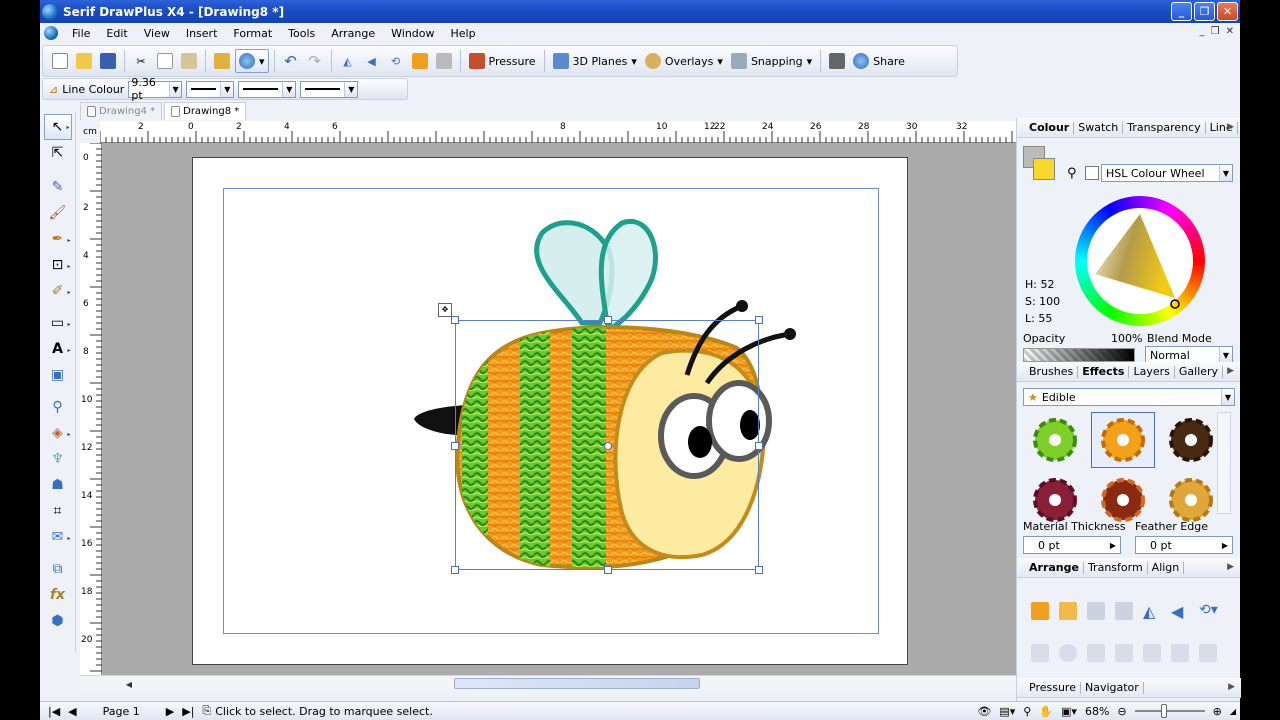 The height and width of the screenshot is (720, 1280). What do you see at coordinates (301, 33) in the screenshot?
I see `menu-tools: Tools` at bounding box center [301, 33].